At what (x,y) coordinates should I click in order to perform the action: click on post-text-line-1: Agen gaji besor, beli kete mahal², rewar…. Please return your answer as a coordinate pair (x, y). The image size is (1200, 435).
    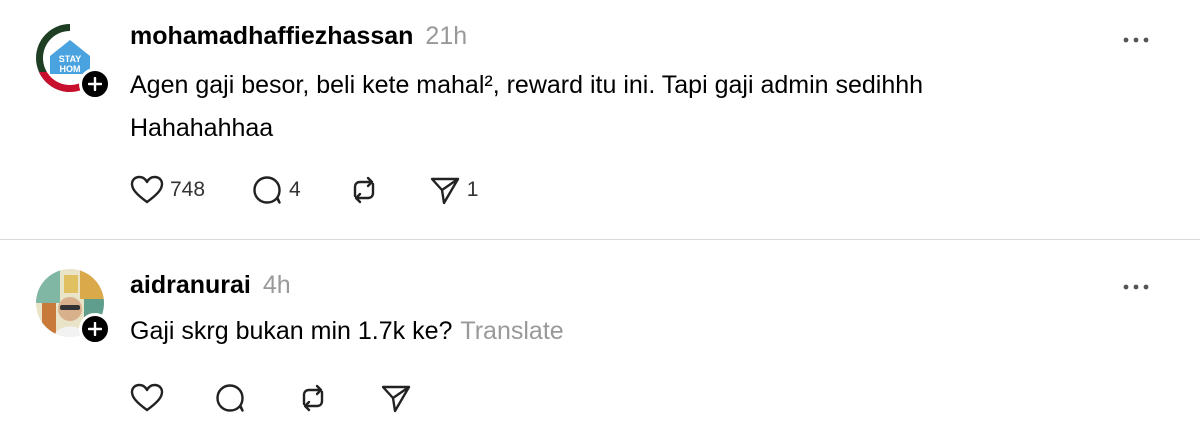
    Looking at the image, I should click on (527, 85).